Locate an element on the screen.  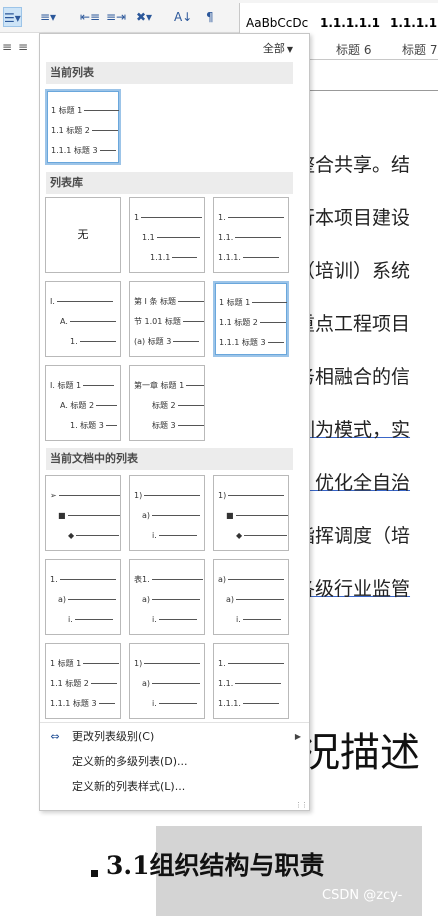
style-sample: 1.1.1.1. is located at coordinates (414, 23).